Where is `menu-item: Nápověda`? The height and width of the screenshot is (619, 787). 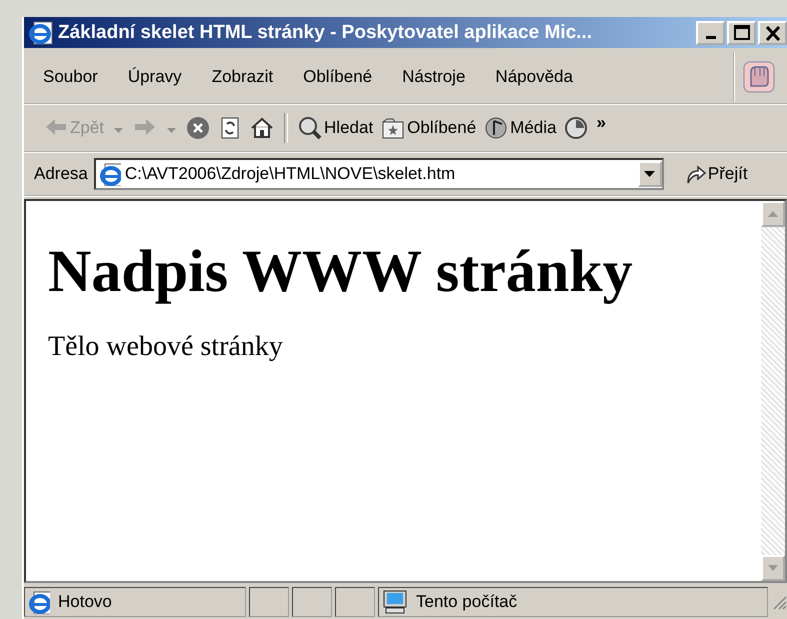 menu-item: Nápověda is located at coordinates (539, 77).